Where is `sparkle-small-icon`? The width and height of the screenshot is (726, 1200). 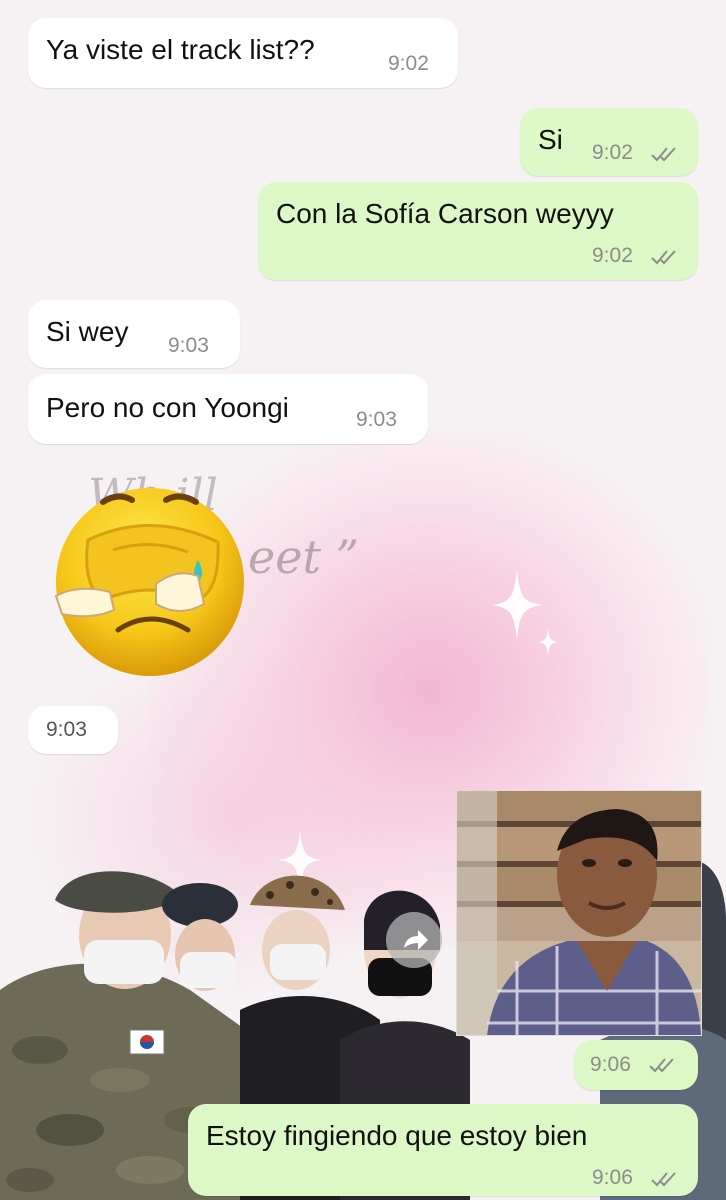 sparkle-small-icon is located at coordinates (548, 642).